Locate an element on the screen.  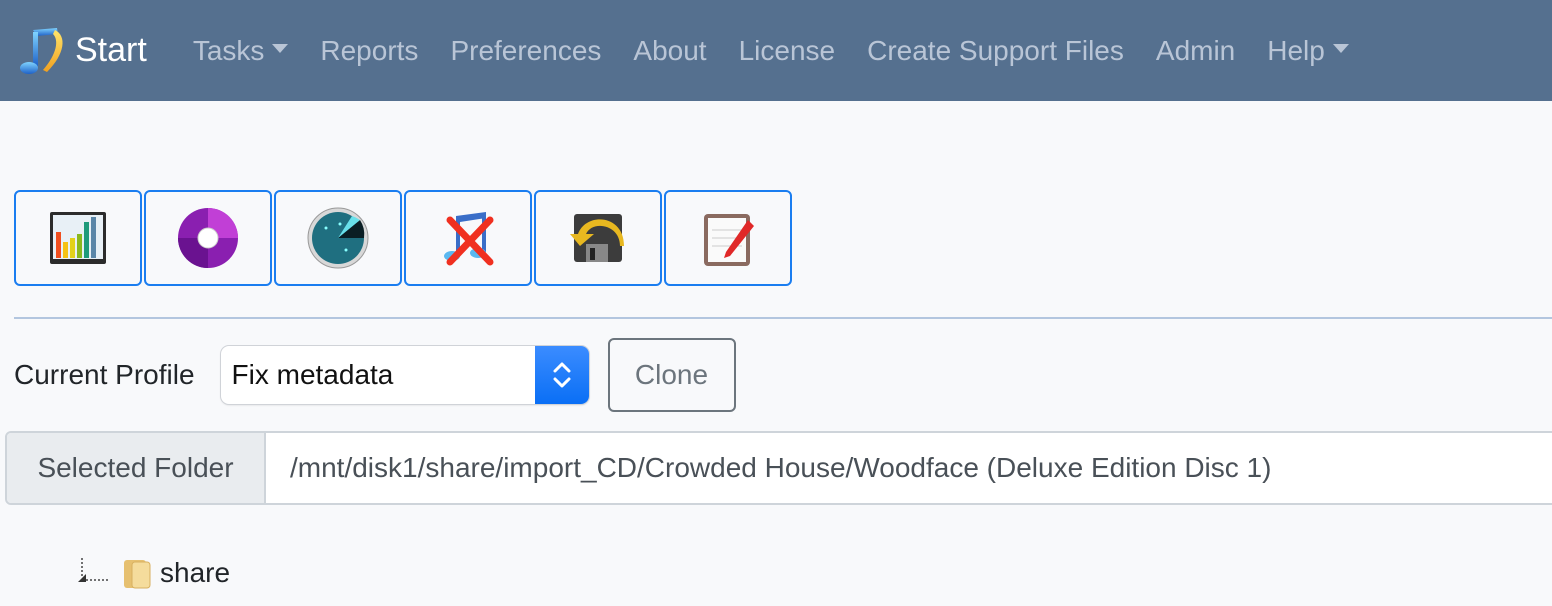
nav-preferences: Preferences is located at coordinates (525, 51).